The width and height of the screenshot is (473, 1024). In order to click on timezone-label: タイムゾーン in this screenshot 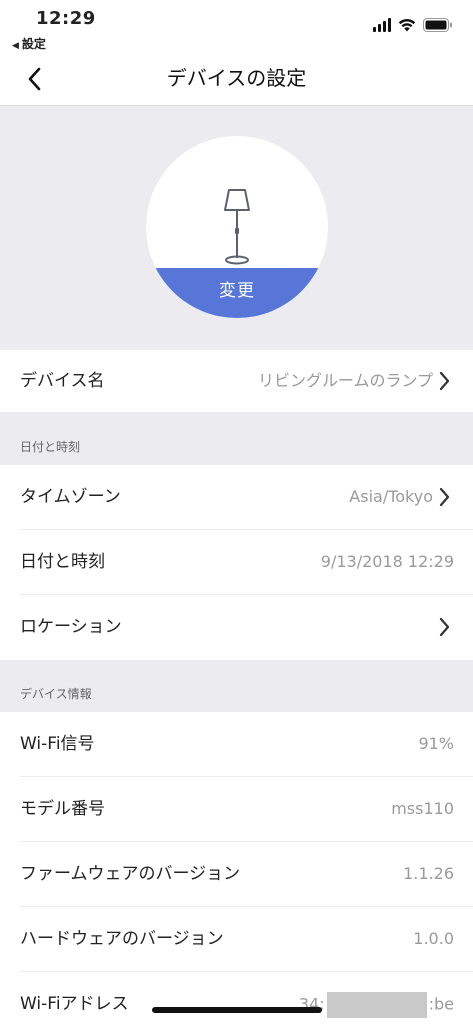, I will do `click(70, 497)`.